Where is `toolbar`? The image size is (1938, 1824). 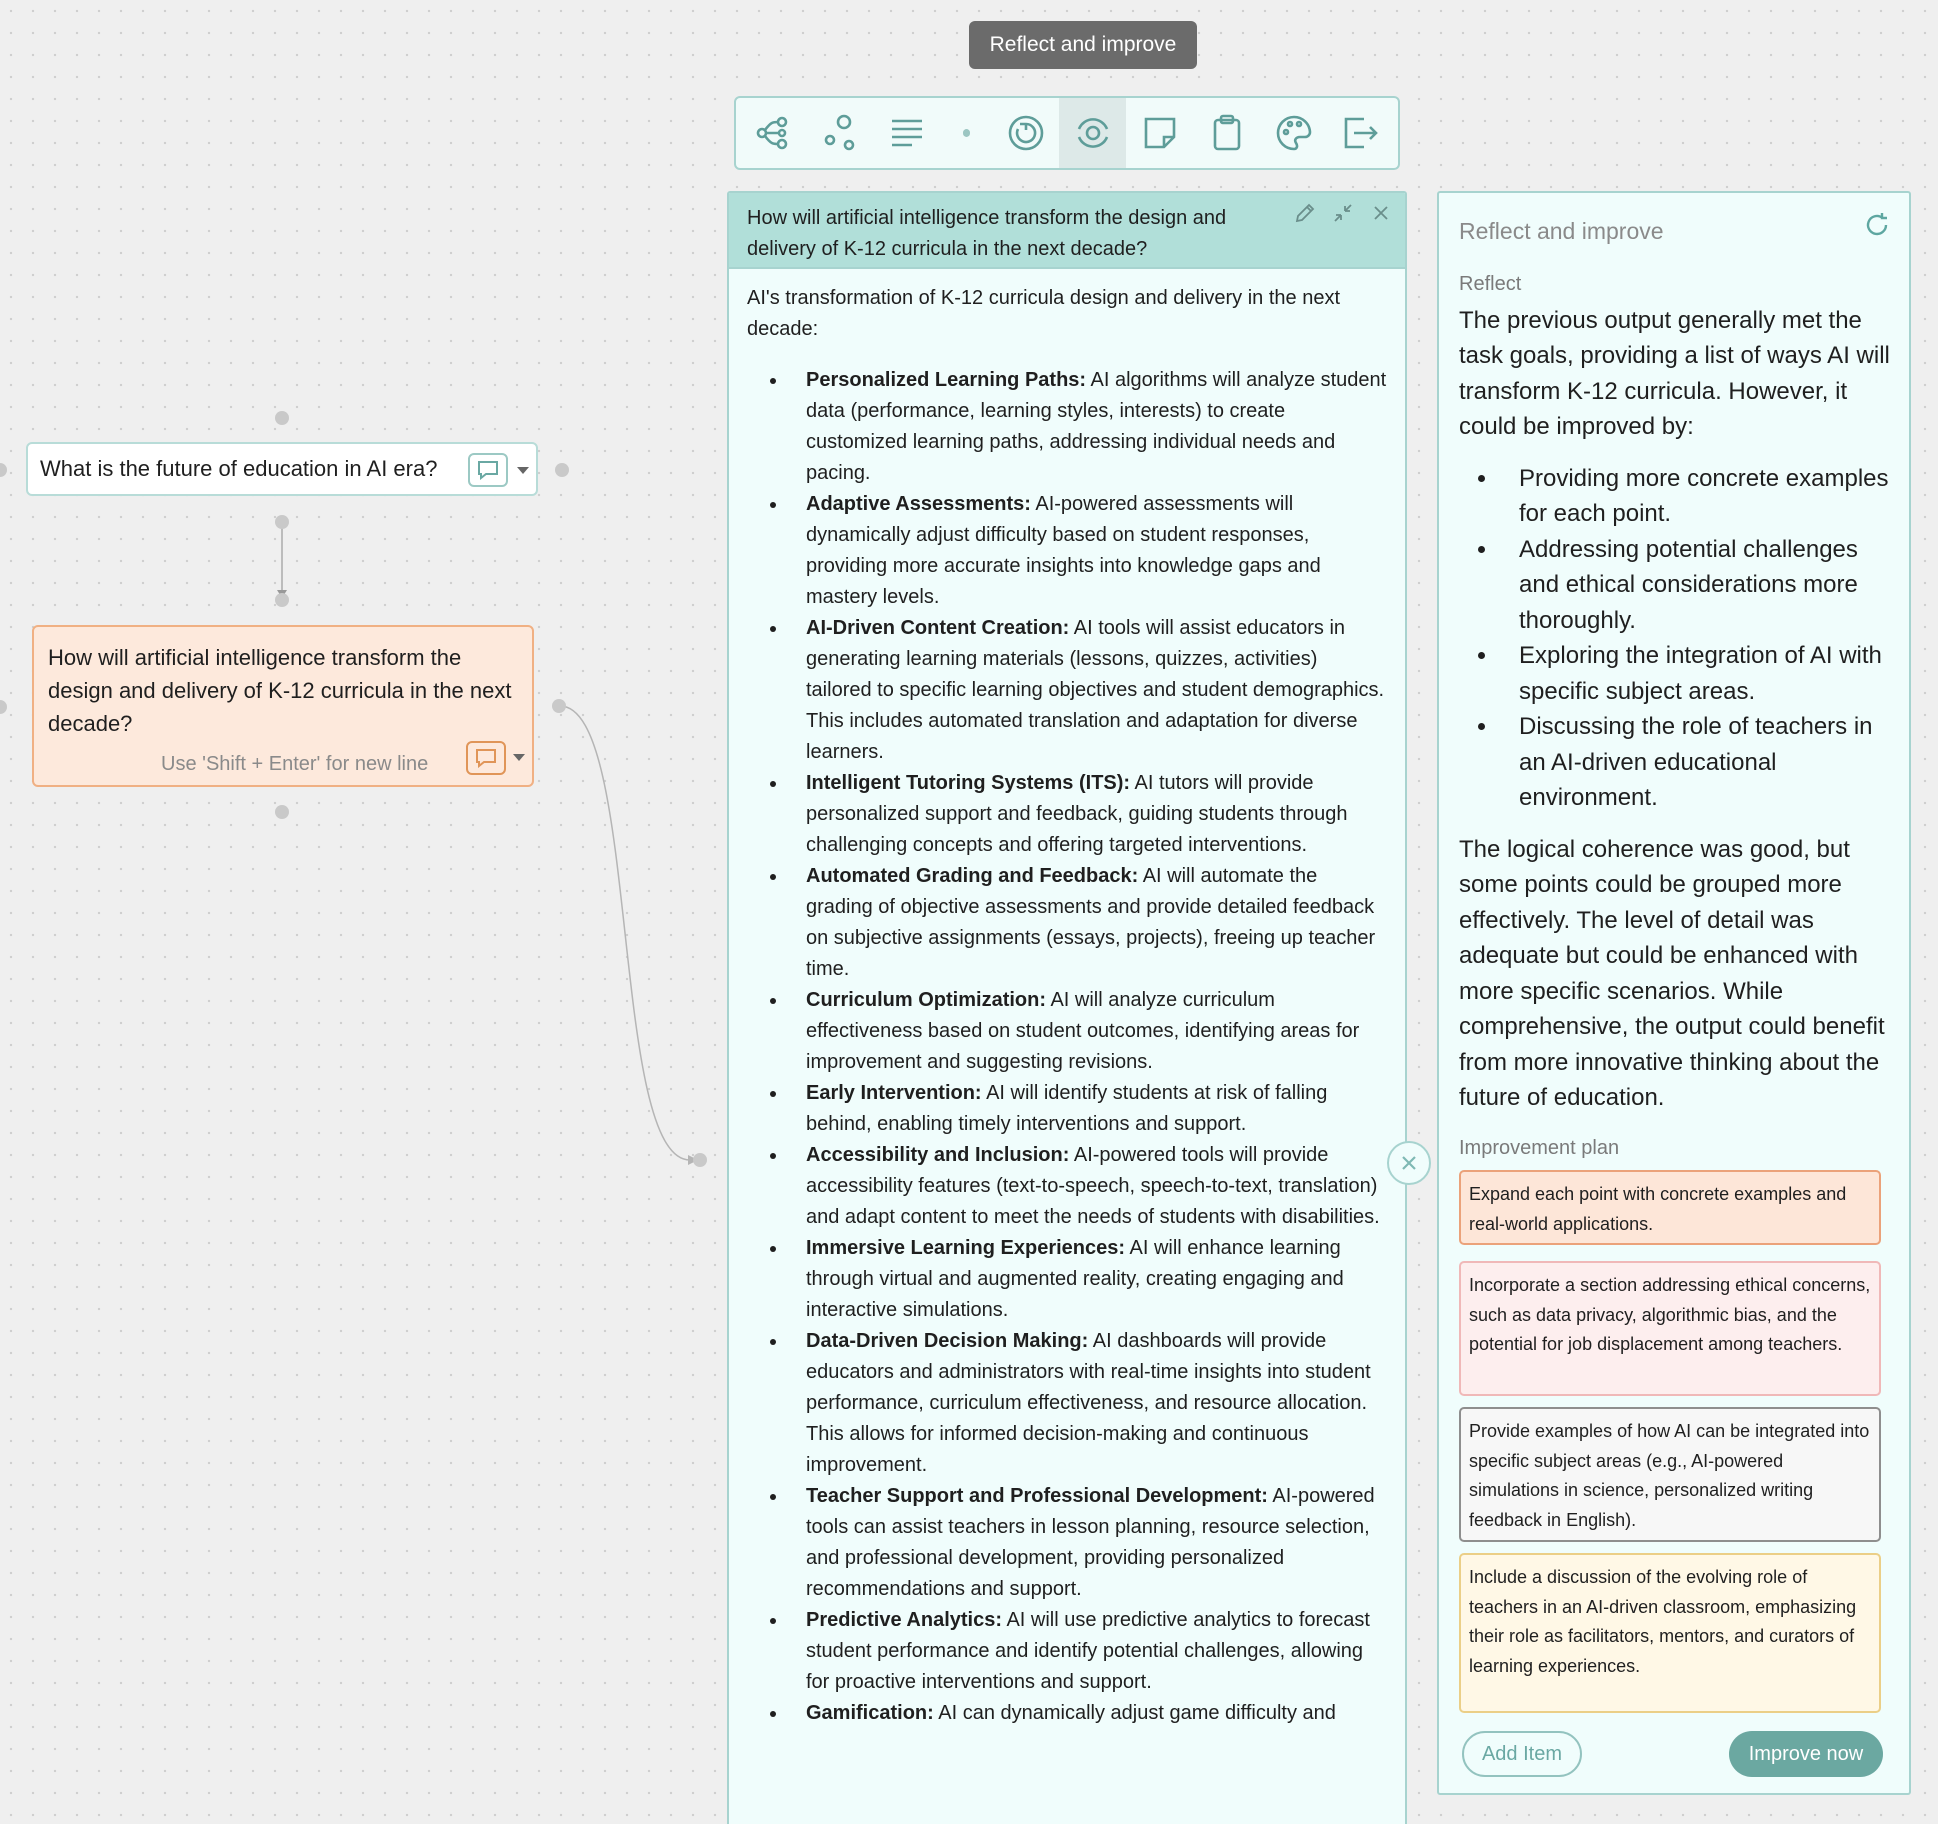
toolbar is located at coordinates (1067, 133).